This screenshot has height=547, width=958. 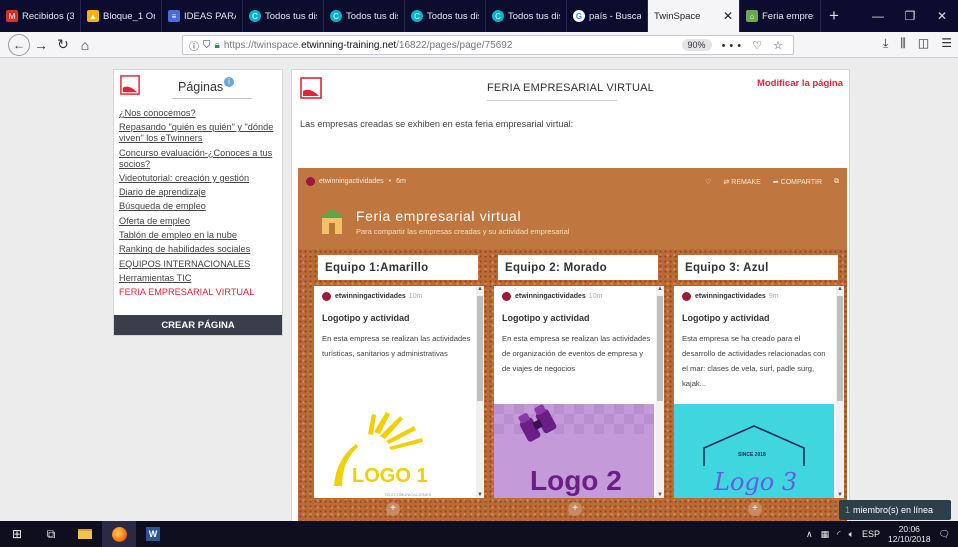 I want to click on tab-google: Gpaís - Buscar, so click(x=607, y=16).